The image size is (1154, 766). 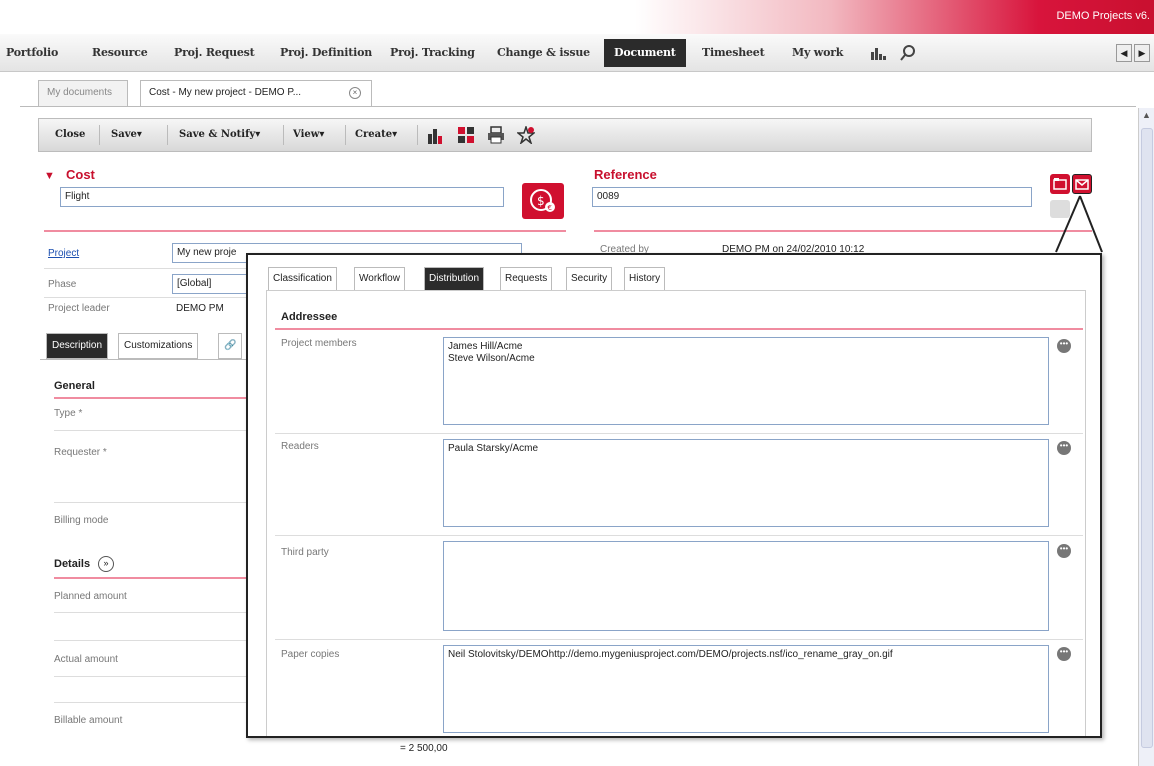 I want to click on collapse-triangle-icon: ▼, so click(x=49, y=176).